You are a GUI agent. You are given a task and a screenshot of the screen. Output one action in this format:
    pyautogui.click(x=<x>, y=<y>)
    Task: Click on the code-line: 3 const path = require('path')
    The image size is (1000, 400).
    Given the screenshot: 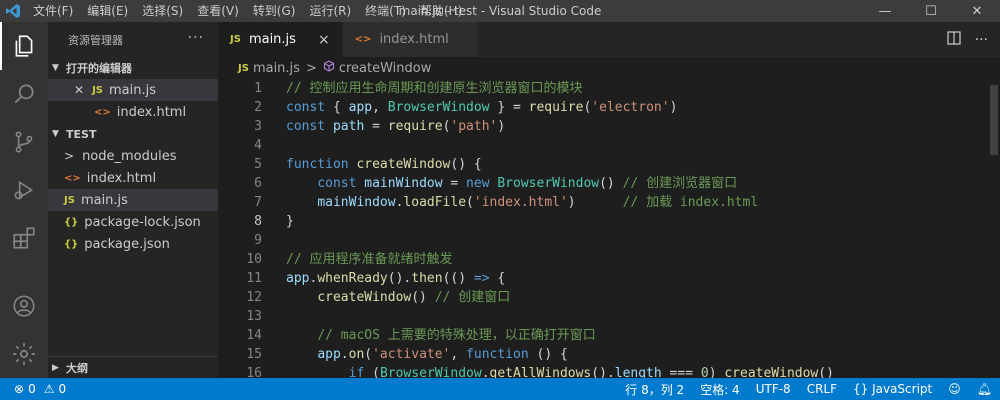 What is the action you would take?
    pyautogui.click(x=609, y=126)
    